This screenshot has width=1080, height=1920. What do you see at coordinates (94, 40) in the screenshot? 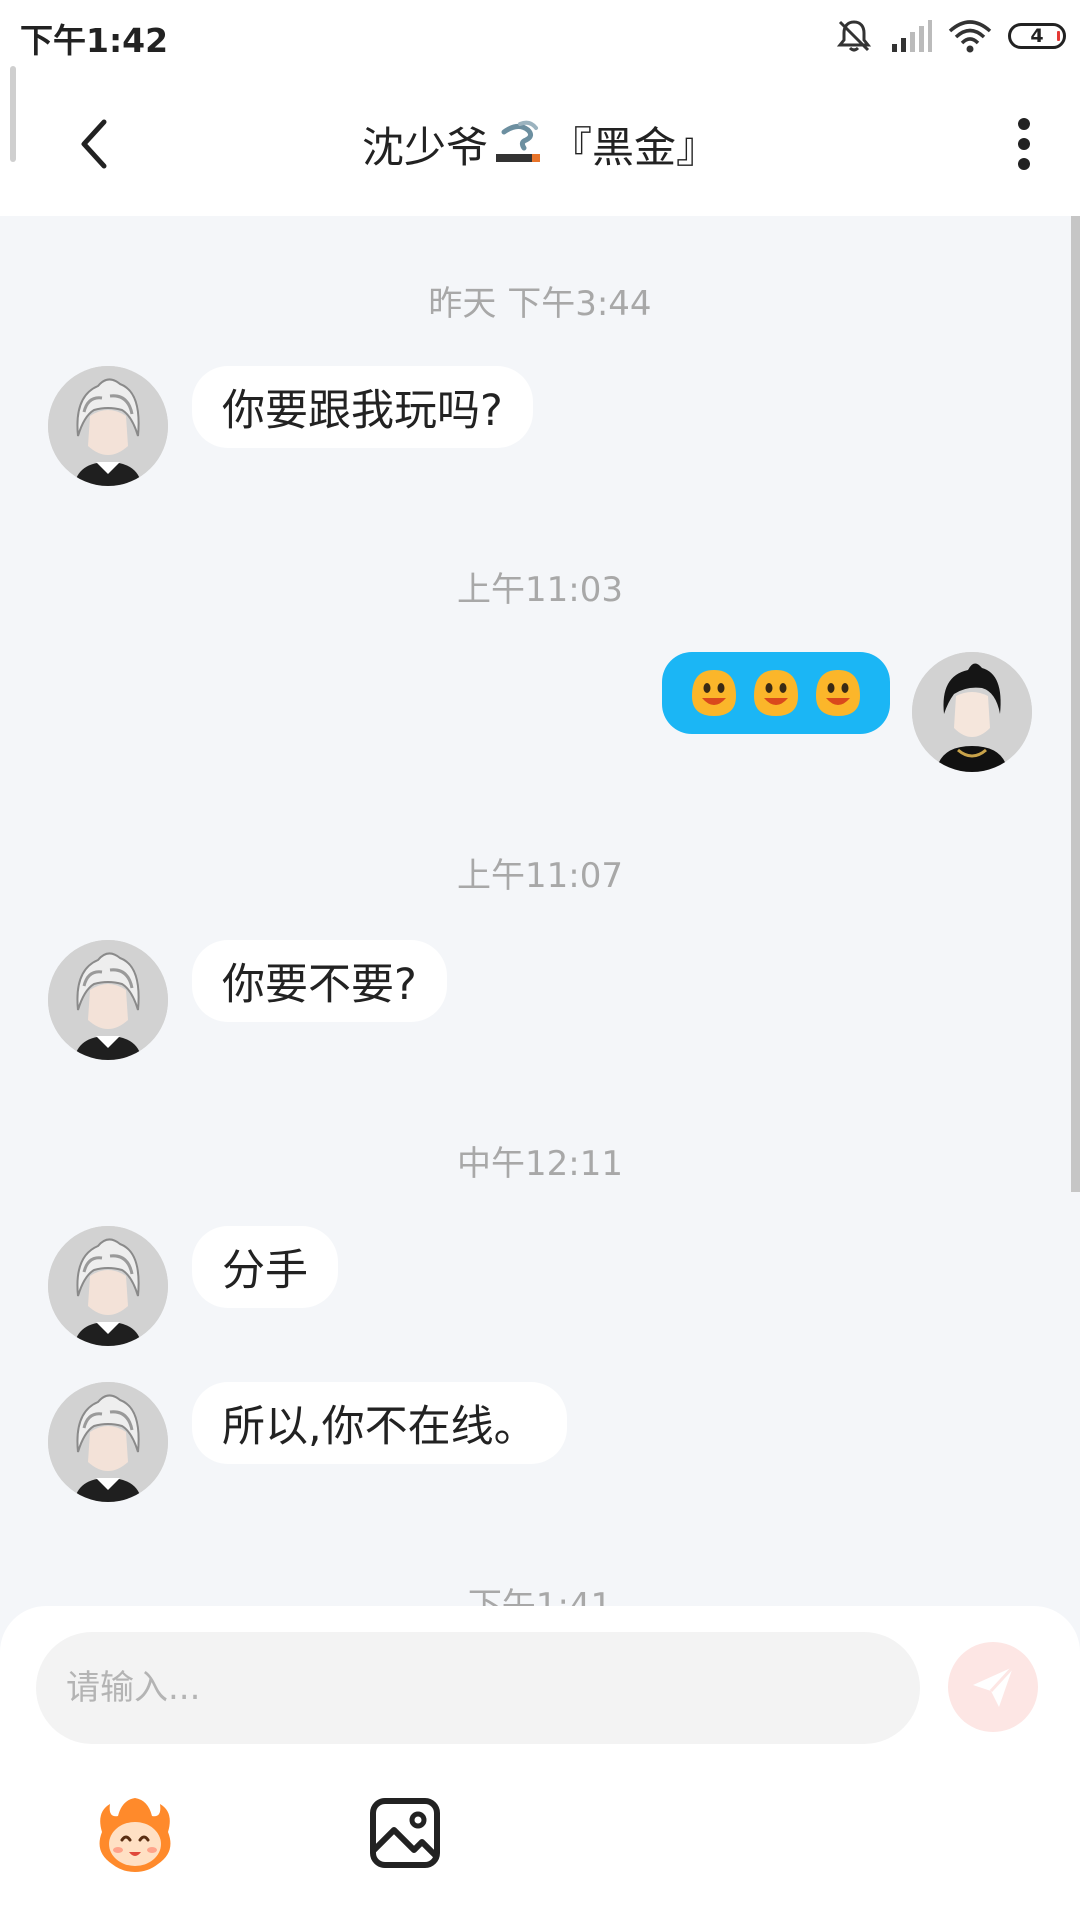
I see `status-time: 下午1:42` at bounding box center [94, 40].